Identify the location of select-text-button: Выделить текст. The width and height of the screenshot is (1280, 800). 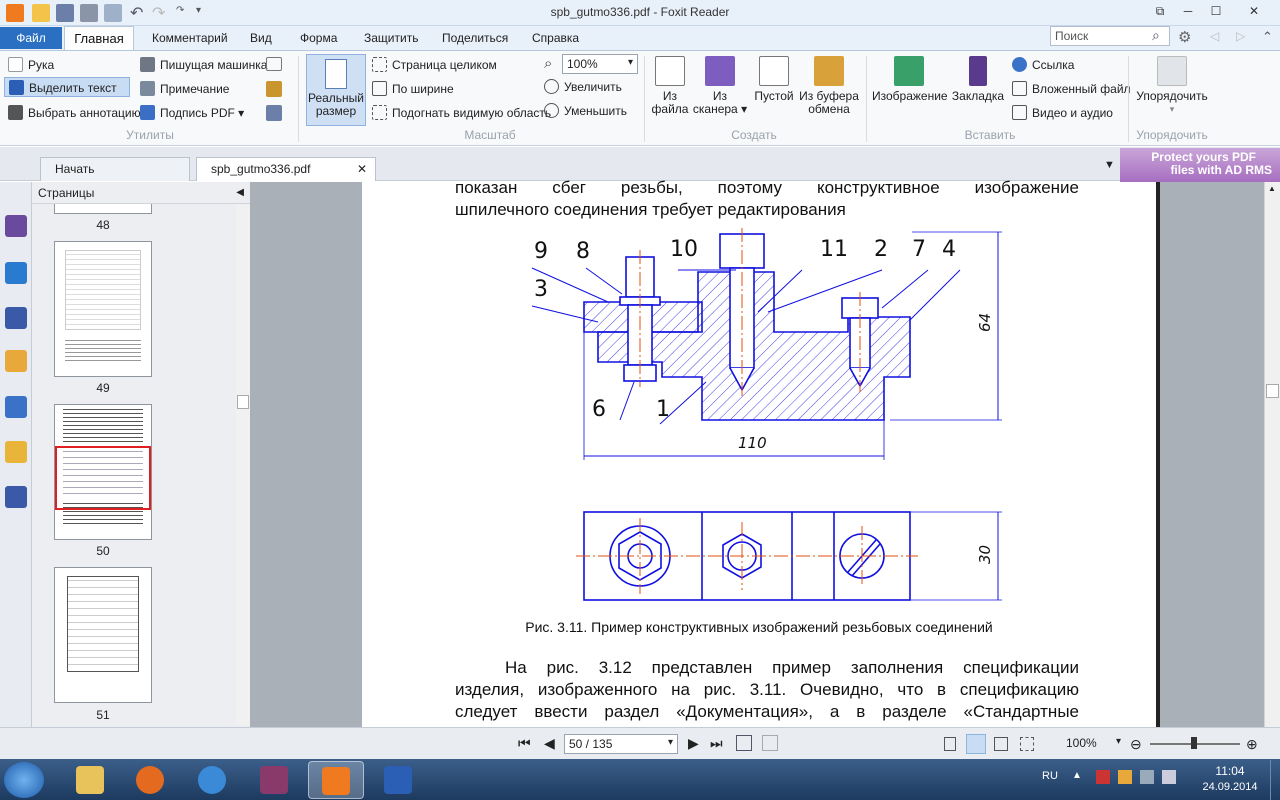
(67, 87).